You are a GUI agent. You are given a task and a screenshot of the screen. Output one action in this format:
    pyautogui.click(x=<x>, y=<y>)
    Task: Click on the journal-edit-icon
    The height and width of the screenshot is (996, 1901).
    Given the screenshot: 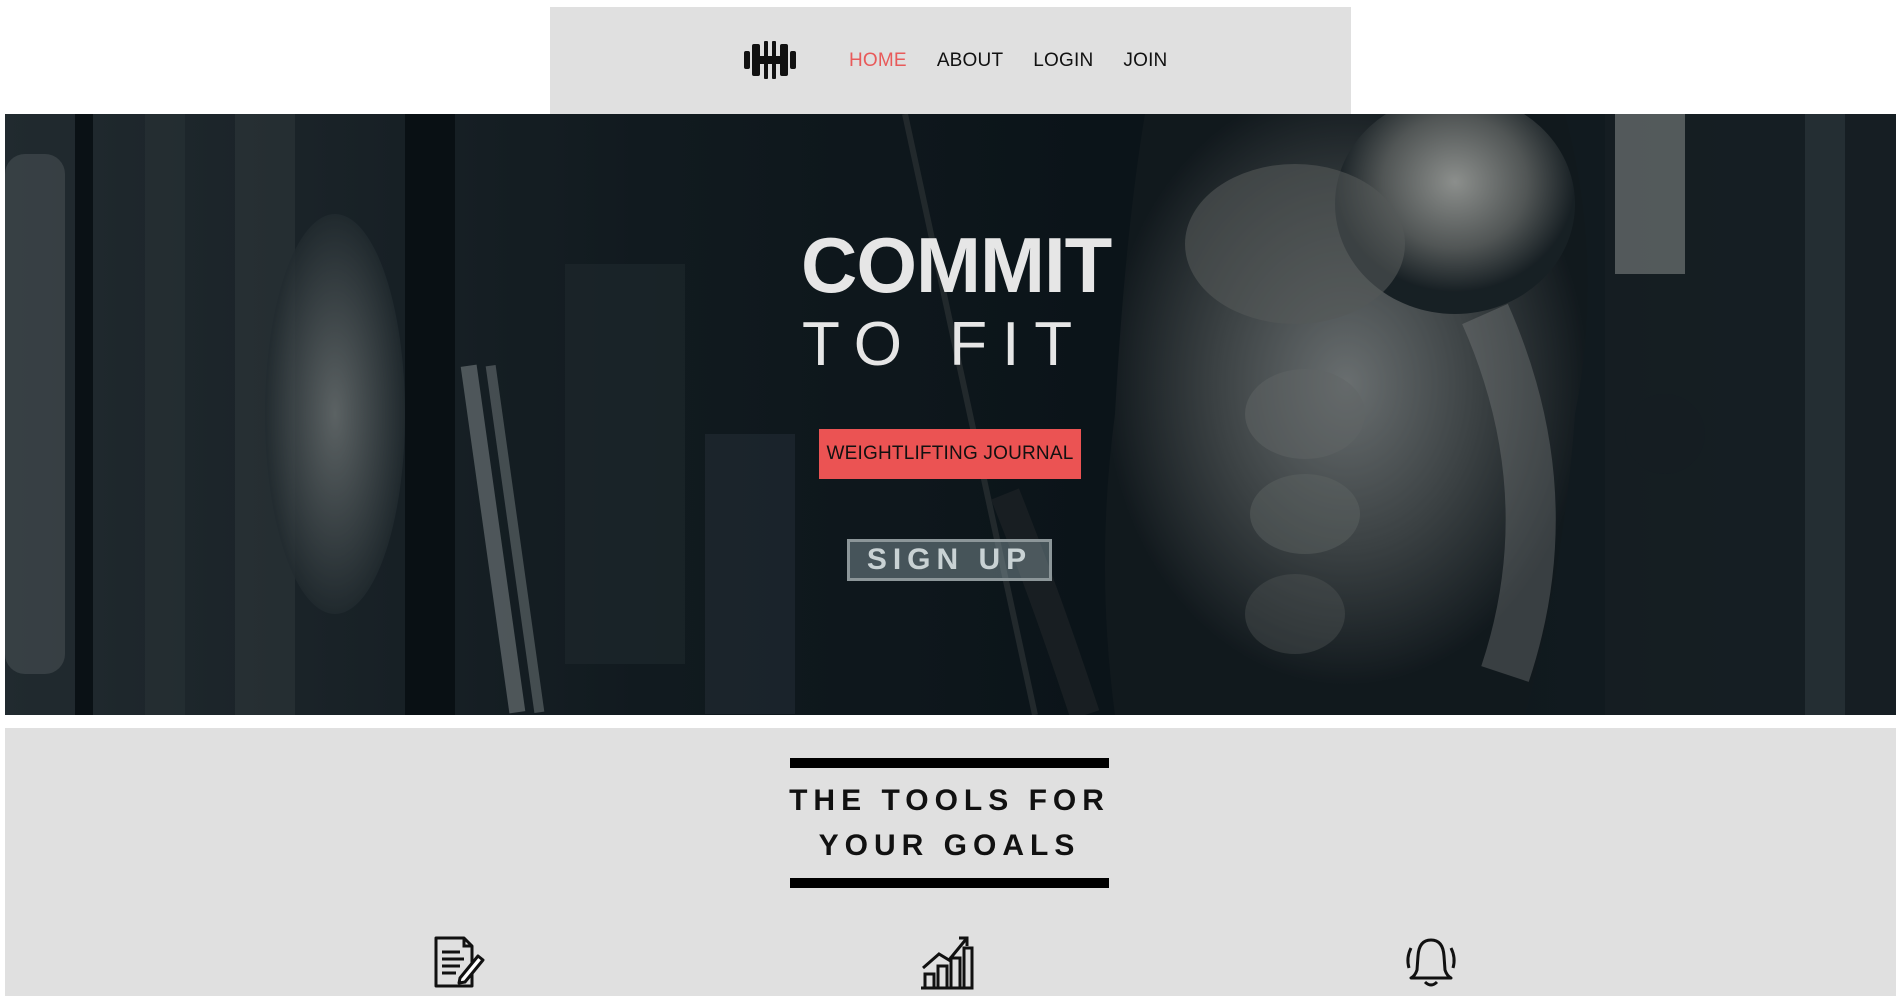 What is the action you would take?
    pyautogui.click(x=459, y=962)
    